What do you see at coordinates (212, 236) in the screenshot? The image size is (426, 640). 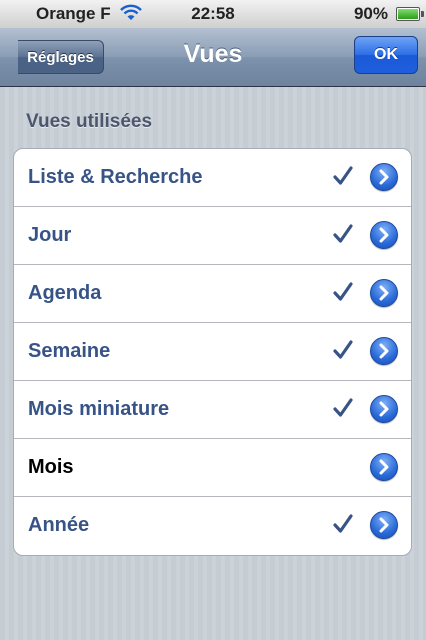 I see `list-item: Jour` at bounding box center [212, 236].